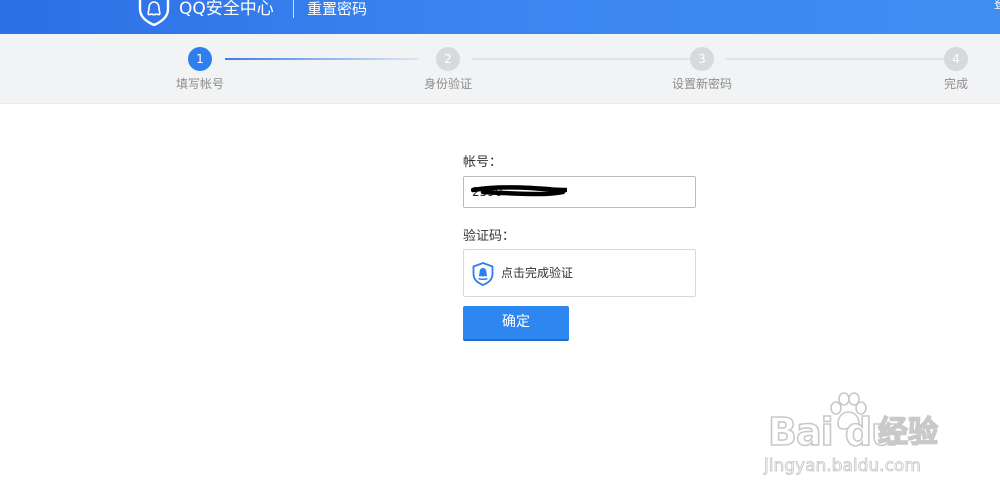  What do you see at coordinates (702, 59) in the screenshot?
I see `step-3-circle: 3` at bounding box center [702, 59].